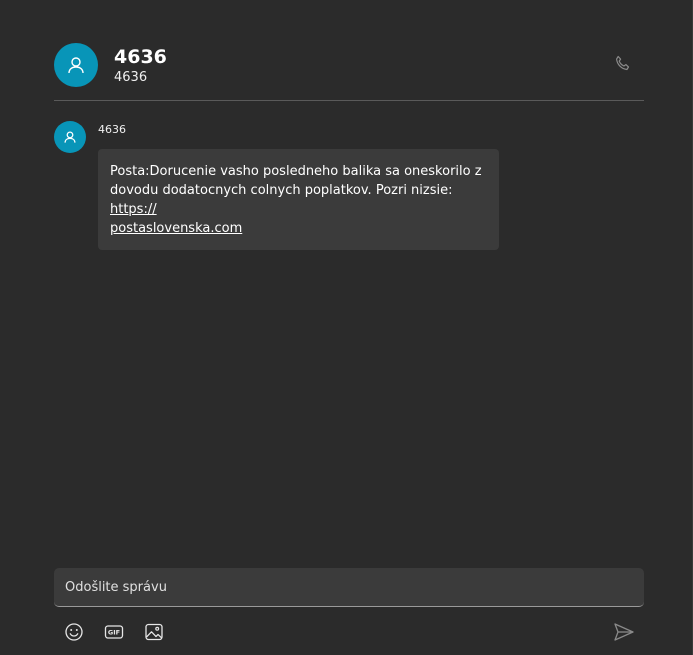 This screenshot has width=693, height=655. I want to click on emoji-icon, so click(74, 632).